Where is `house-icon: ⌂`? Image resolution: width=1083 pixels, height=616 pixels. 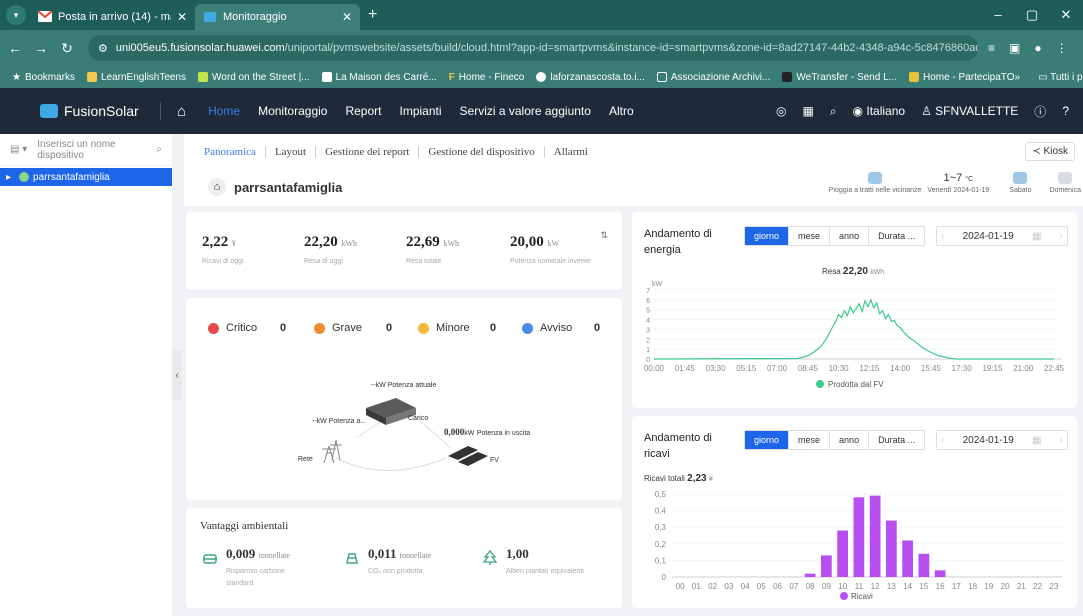 house-icon: ⌂ is located at coordinates (217, 187).